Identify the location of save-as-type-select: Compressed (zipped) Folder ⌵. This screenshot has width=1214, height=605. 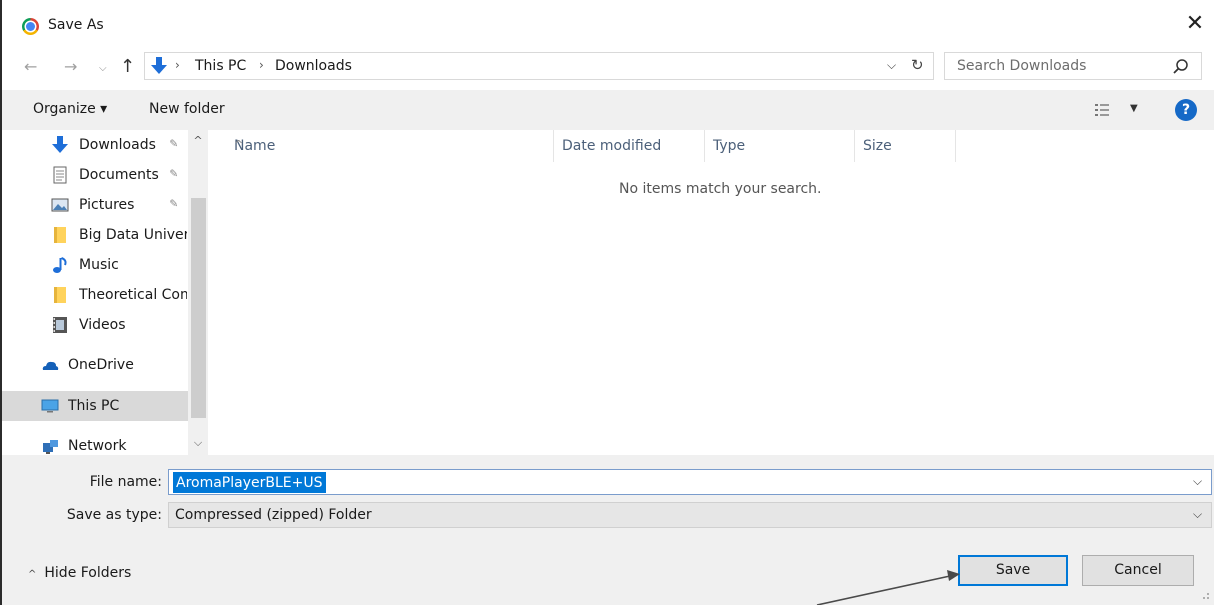
(690, 515).